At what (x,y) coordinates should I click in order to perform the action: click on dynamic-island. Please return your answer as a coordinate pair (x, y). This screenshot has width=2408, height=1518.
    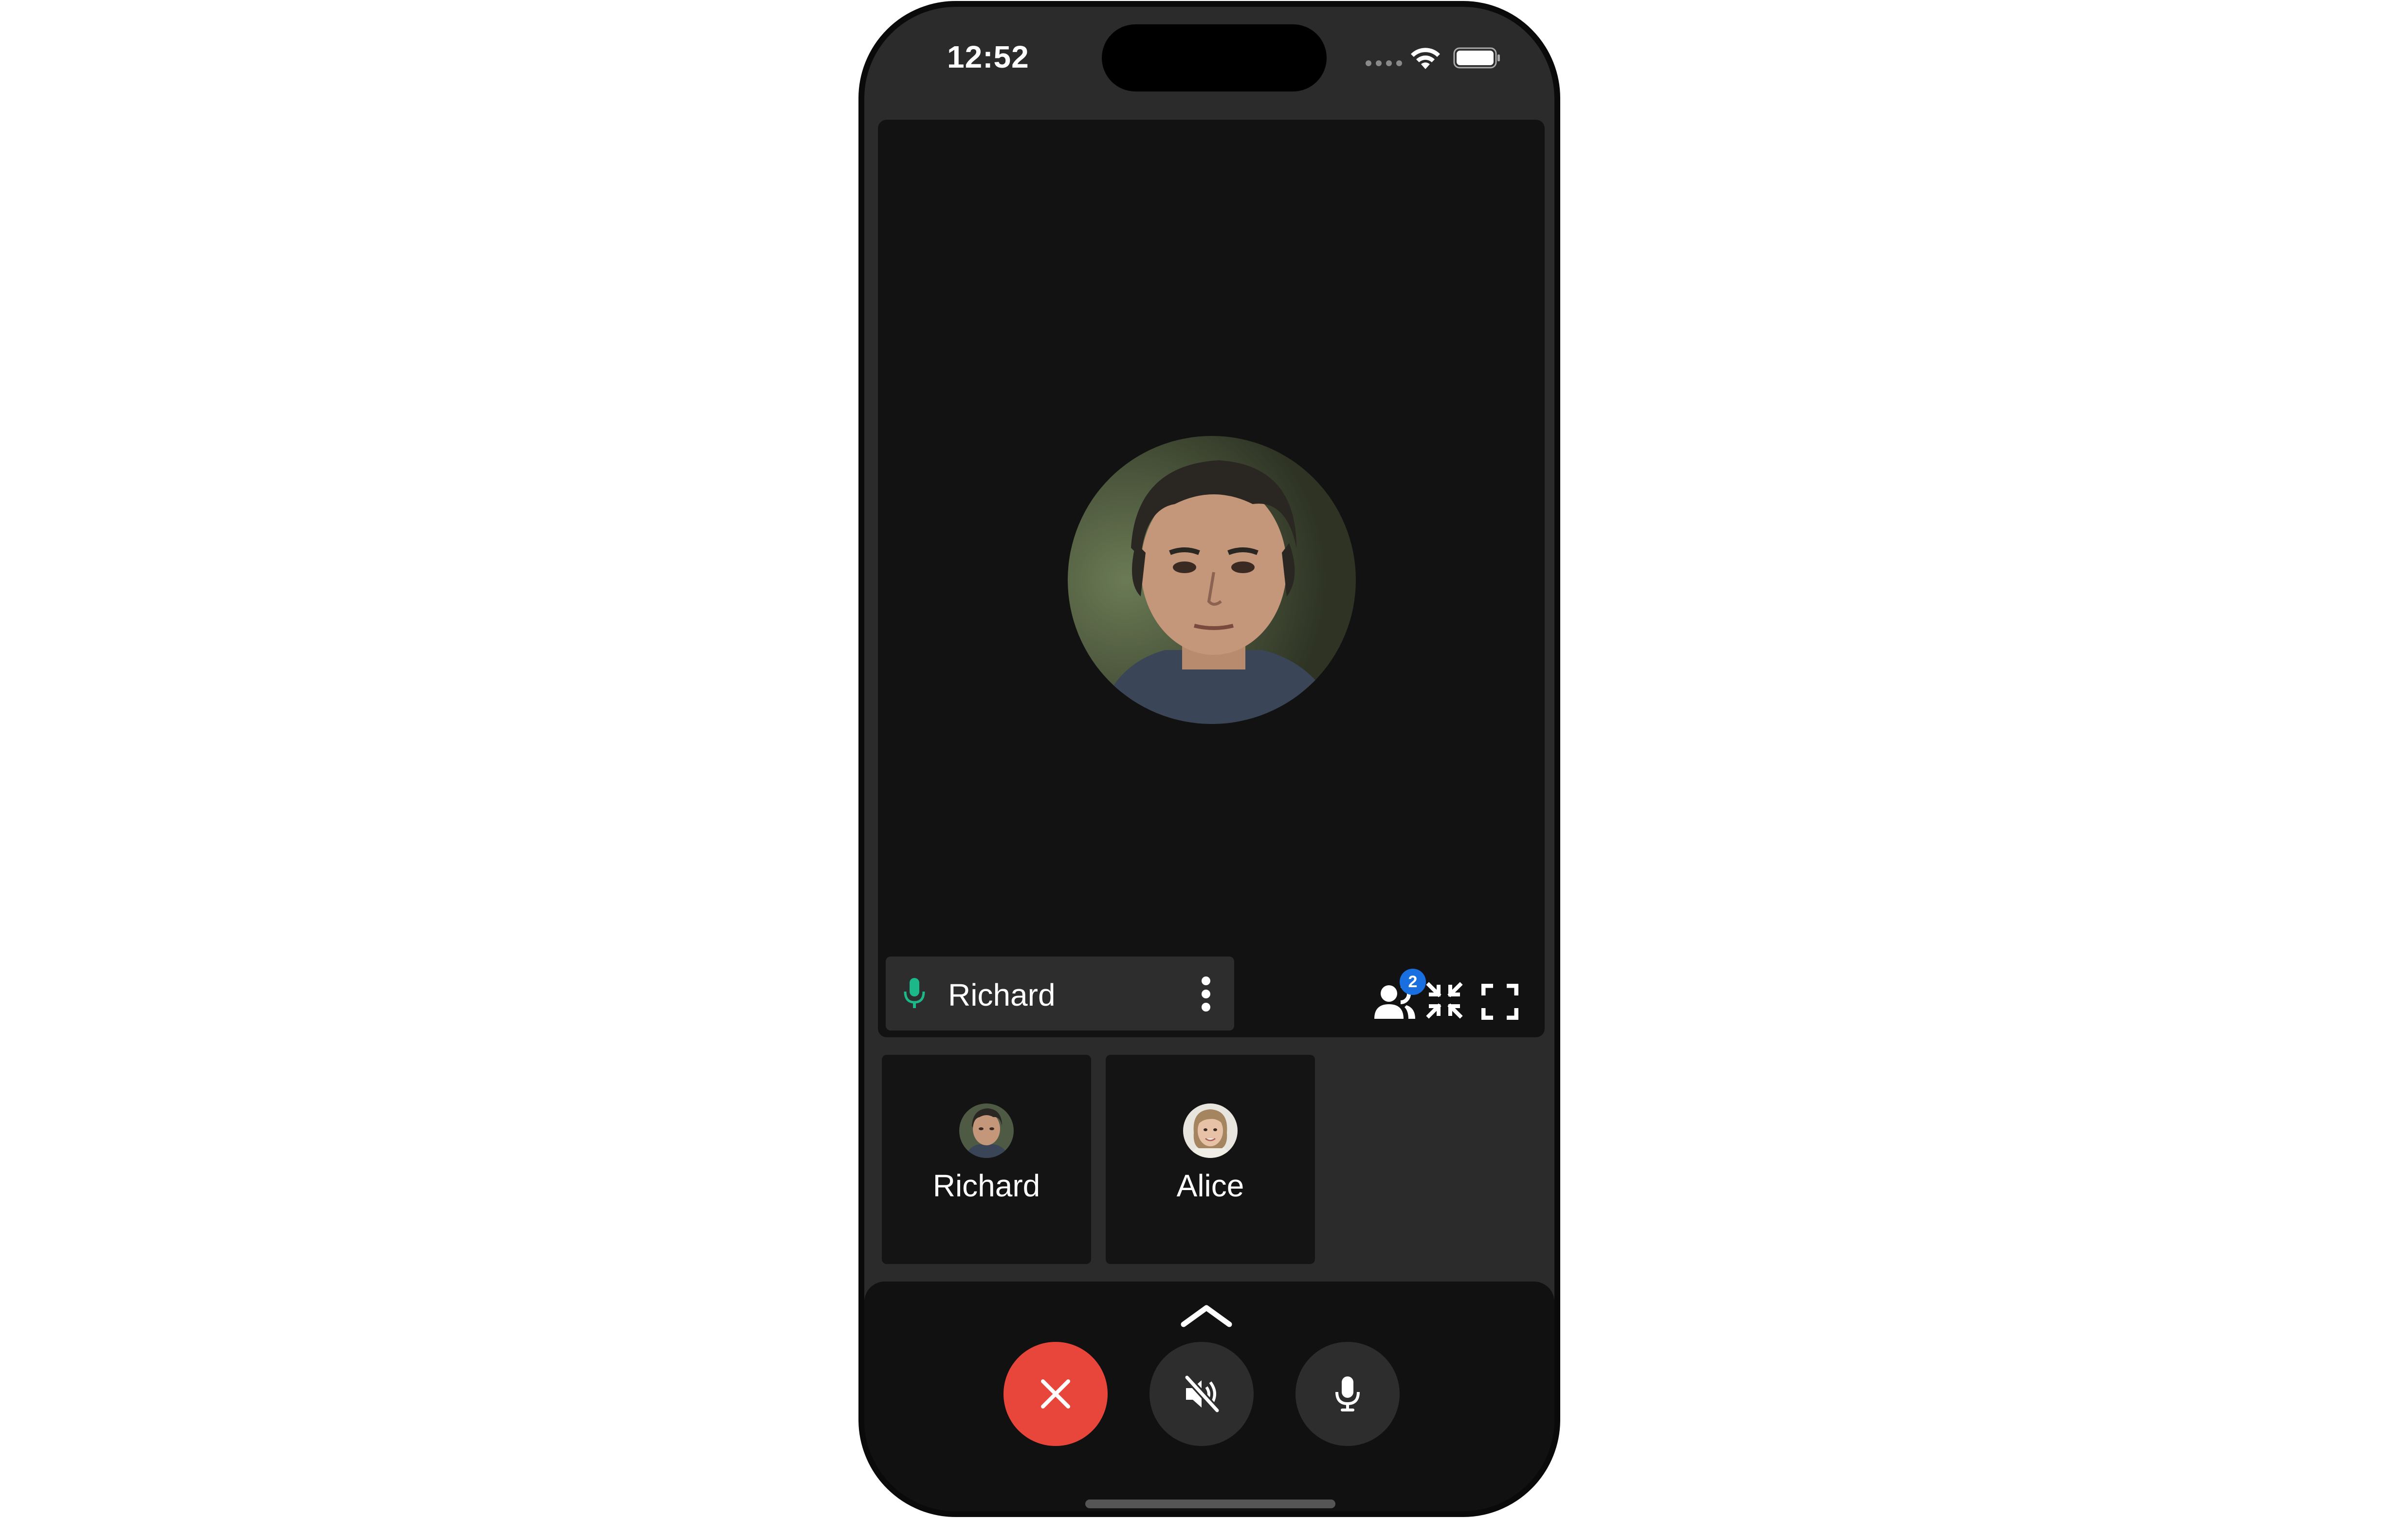
    Looking at the image, I should click on (1214, 57).